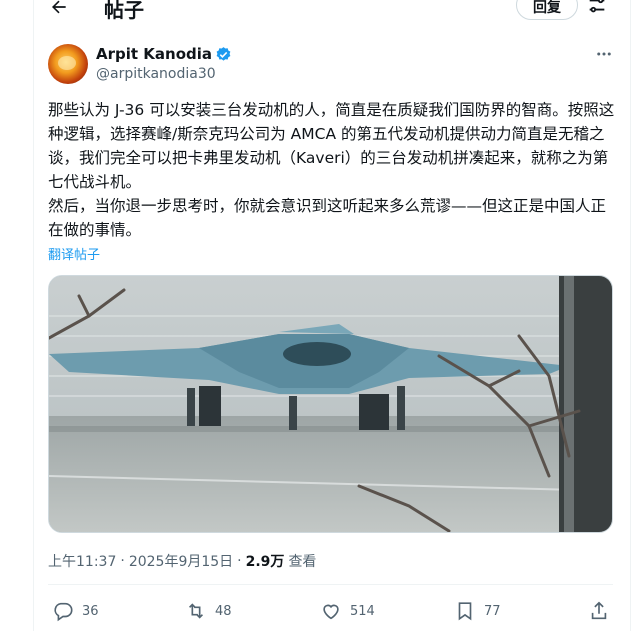  What do you see at coordinates (492, 611) in the screenshot?
I see `bookmark-count: 77` at bounding box center [492, 611].